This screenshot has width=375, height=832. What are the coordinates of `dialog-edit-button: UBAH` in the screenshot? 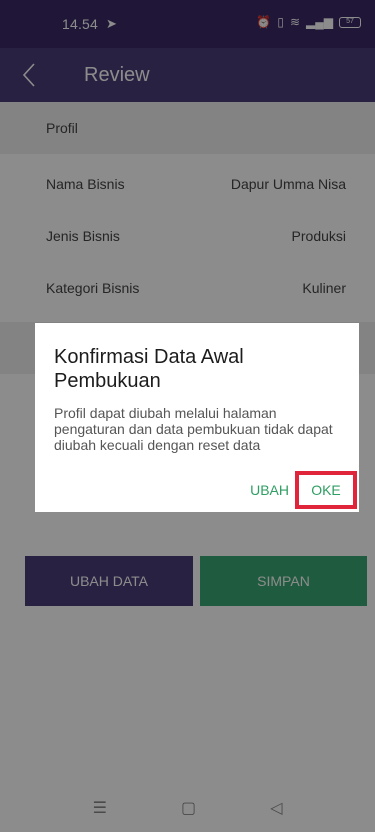 It's located at (269, 490).